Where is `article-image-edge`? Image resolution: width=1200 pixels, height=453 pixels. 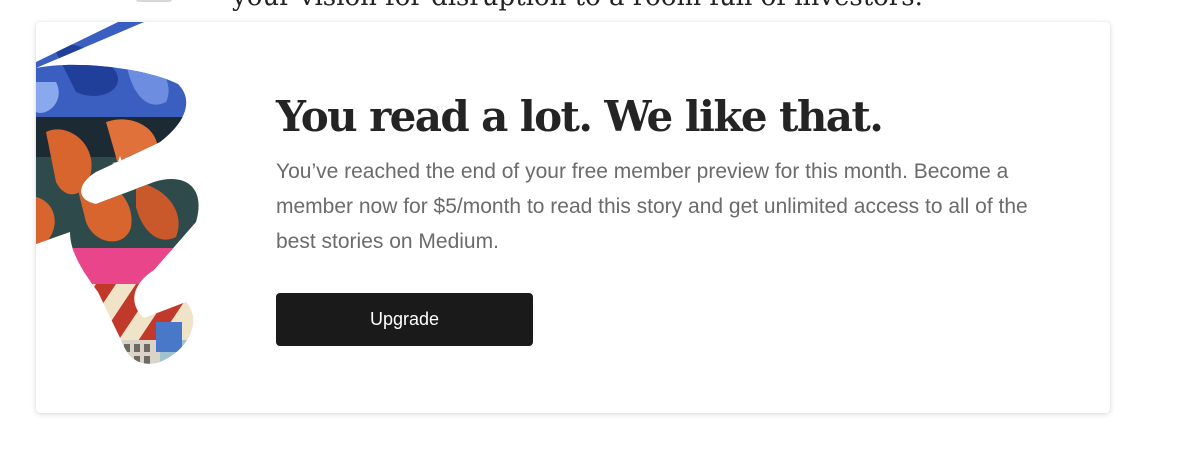
article-image-edge is located at coordinates (154, 1).